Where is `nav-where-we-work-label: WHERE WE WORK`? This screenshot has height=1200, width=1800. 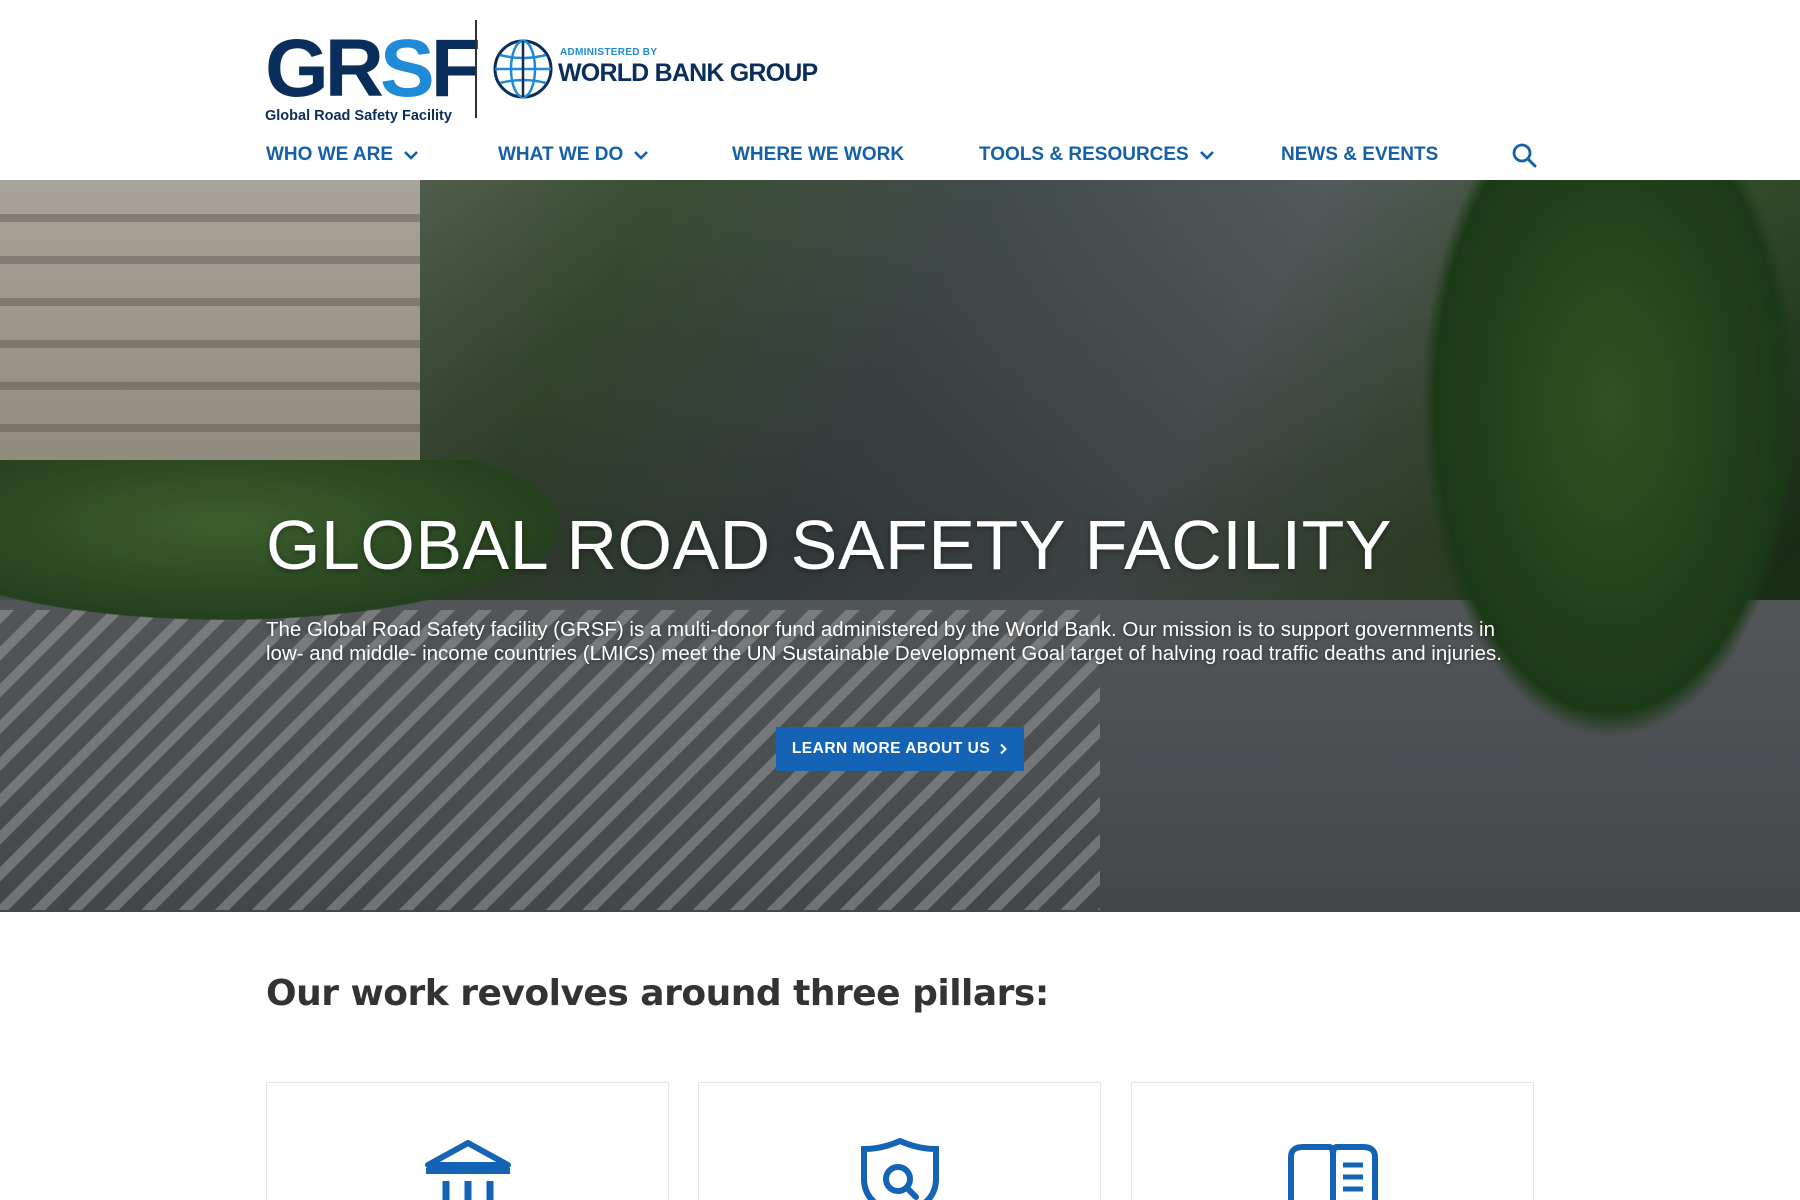 nav-where-we-work-label: WHERE WE WORK is located at coordinates (818, 154).